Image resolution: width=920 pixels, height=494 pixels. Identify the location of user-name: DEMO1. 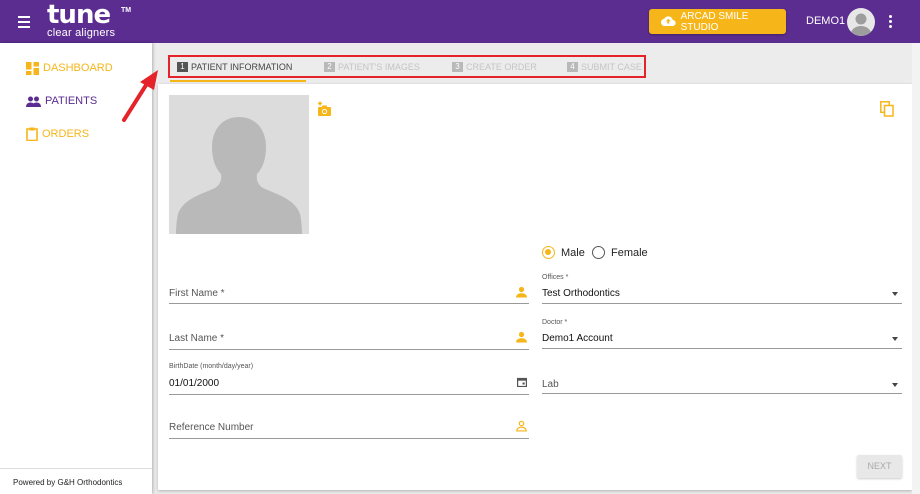
(825, 21).